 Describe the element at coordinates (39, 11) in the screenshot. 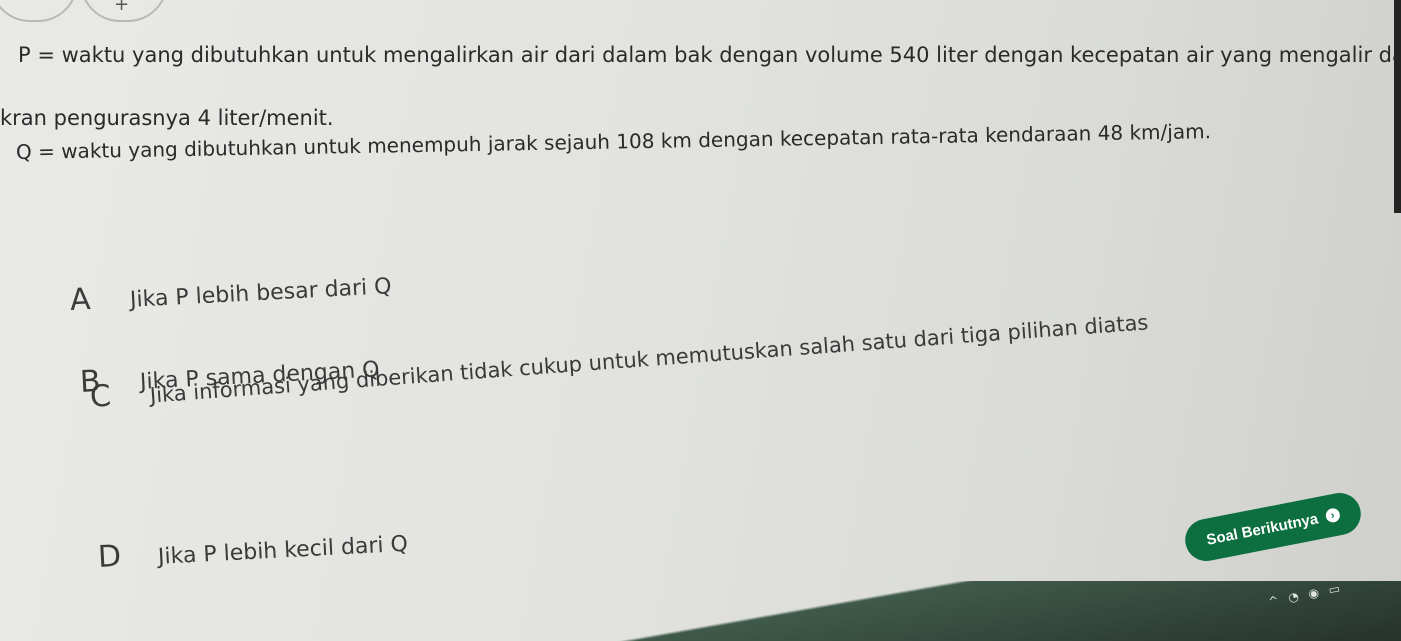

I see `top-decor-left` at that location.